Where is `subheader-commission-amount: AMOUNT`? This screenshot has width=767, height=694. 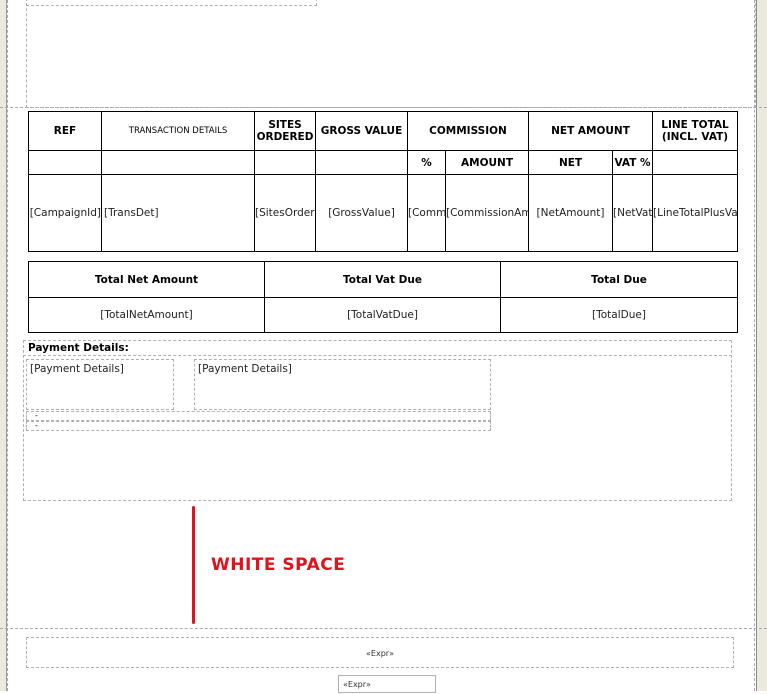
subheader-commission-amount: AMOUNT is located at coordinates (487, 162).